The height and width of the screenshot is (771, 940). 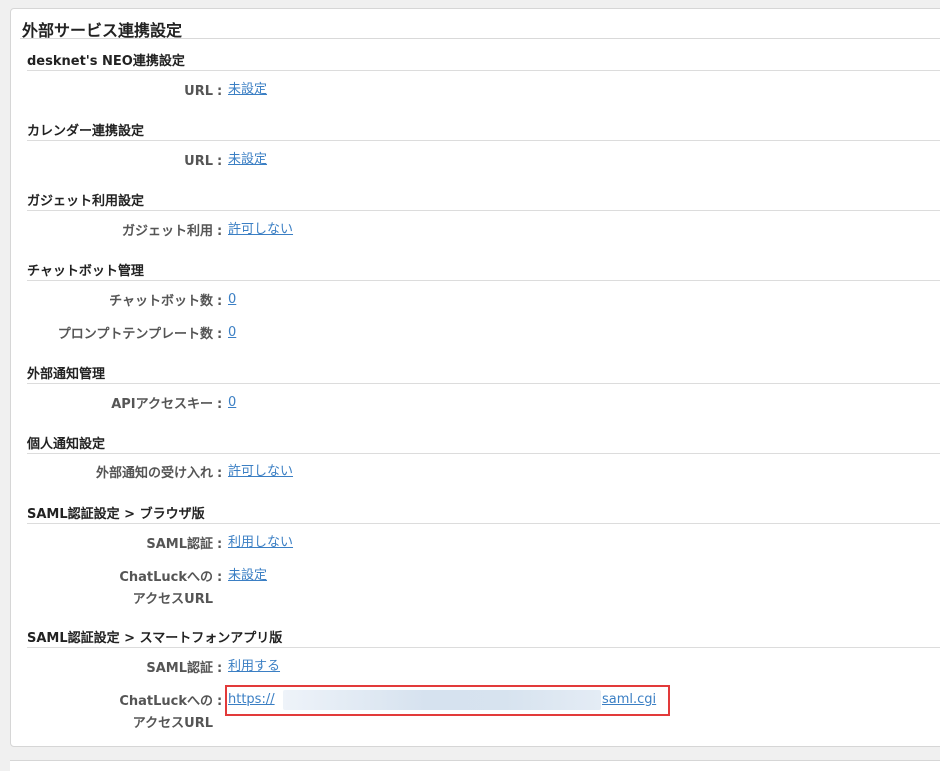 What do you see at coordinates (442, 700) in the screenshot?
I see `redacted-url-segment` at bounding box center [442, 700].